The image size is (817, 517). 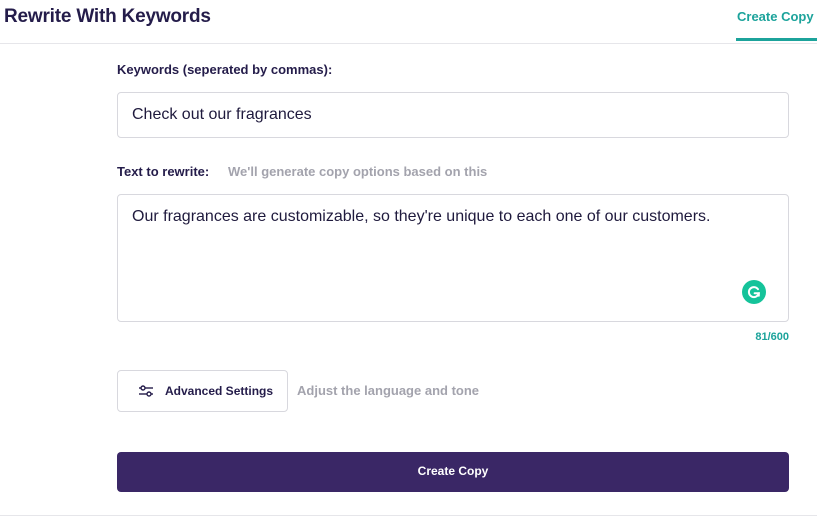 What do you see at coordinates (225, 69) in the screenshot?
I see `keywords-label: Keywords (seperated by commas):` at bounding box center [225, 69].